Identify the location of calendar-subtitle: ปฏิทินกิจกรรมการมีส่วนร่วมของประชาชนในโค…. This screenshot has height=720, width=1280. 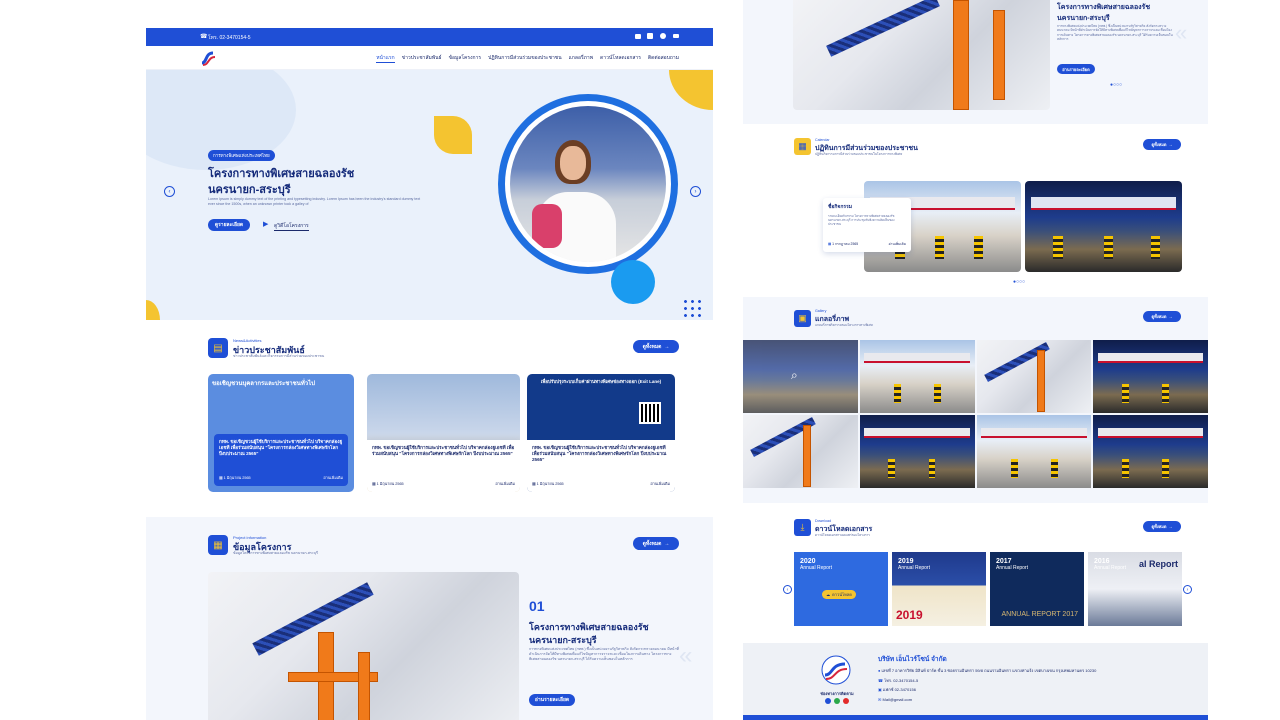
(859, 154).